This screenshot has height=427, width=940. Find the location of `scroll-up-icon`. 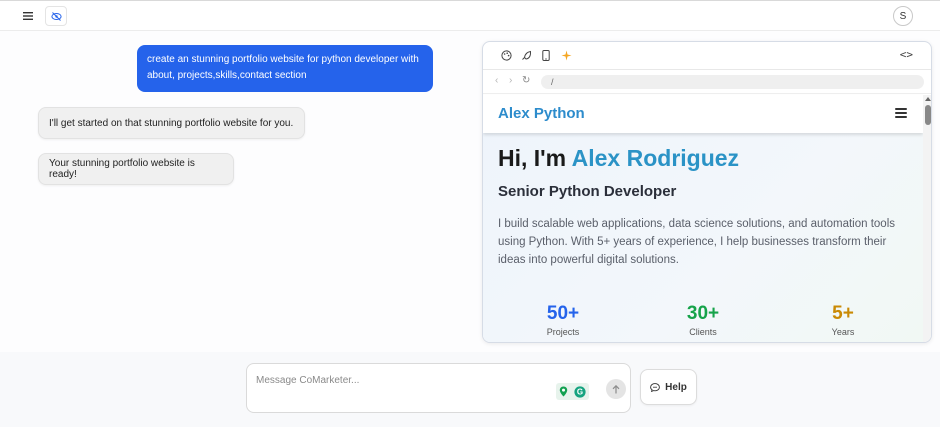

scroll-up-icon is located at coordinates (928, 99).